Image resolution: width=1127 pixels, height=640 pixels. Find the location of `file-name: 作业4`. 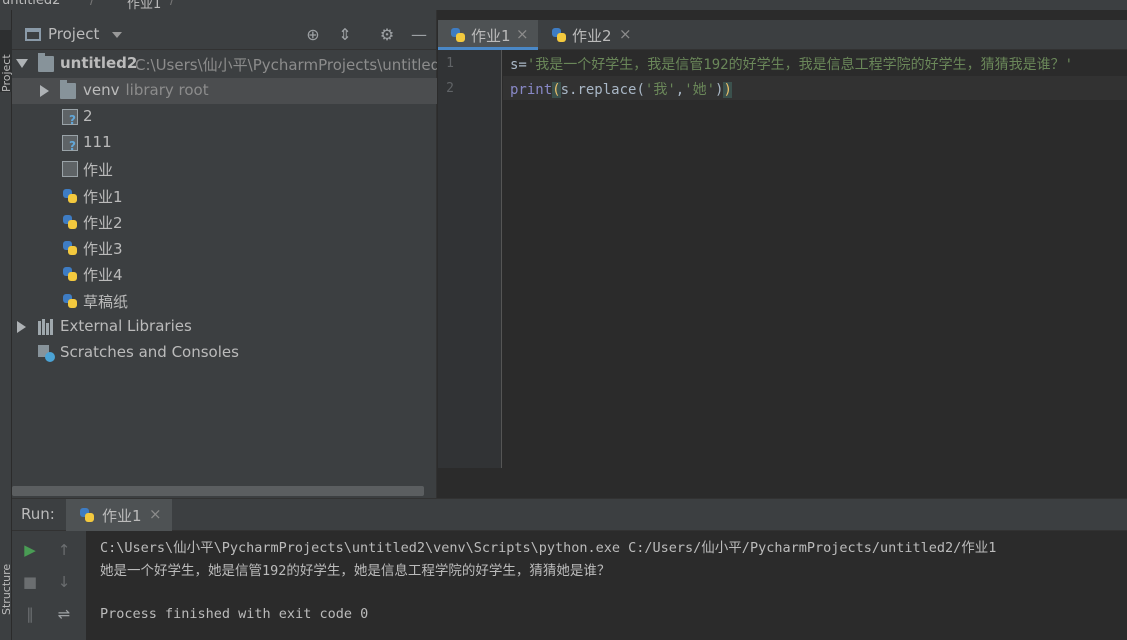

file-name: 作业4 is located at coordinates (103, 275).